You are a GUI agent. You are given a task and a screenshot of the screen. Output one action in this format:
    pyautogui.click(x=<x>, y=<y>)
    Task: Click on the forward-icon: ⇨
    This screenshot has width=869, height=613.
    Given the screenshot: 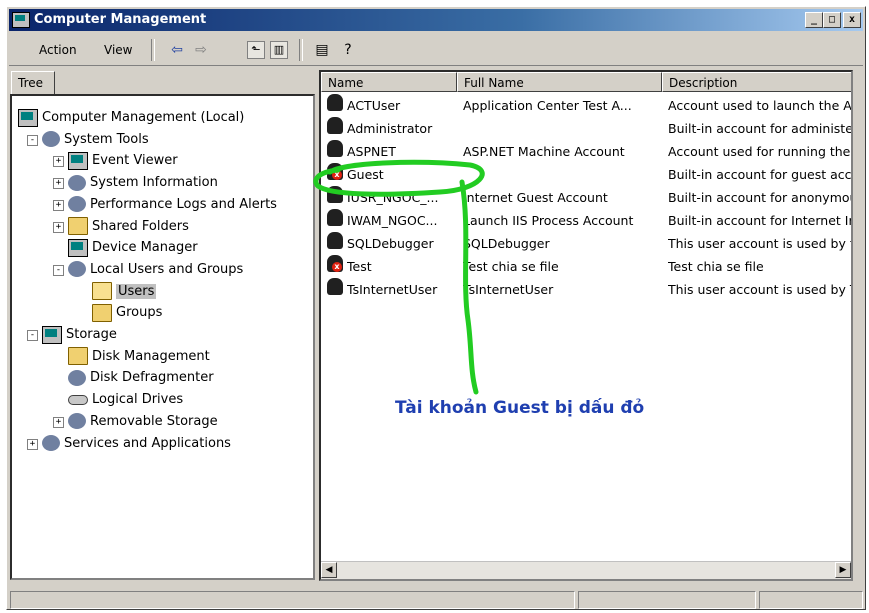 What is the action you would take?
    pyautogui.click(x=201, y=50)
    